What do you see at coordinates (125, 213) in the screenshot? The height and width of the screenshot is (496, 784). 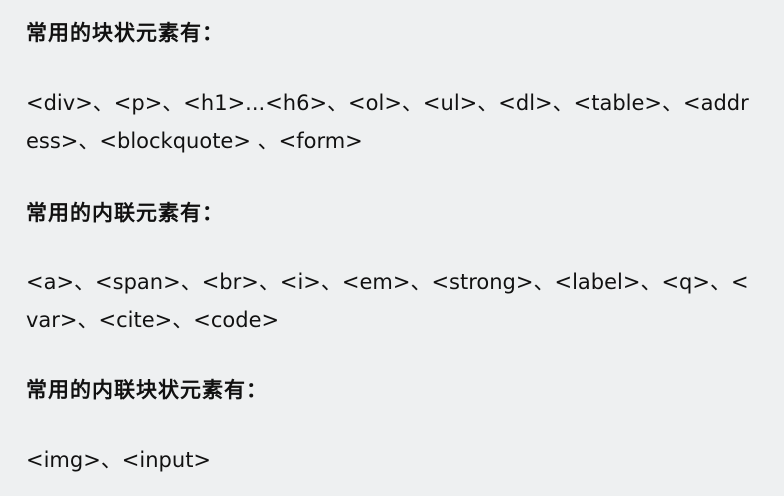 I see `section-heading: 常用的内联元素有：` at bounding box center [125, 213].